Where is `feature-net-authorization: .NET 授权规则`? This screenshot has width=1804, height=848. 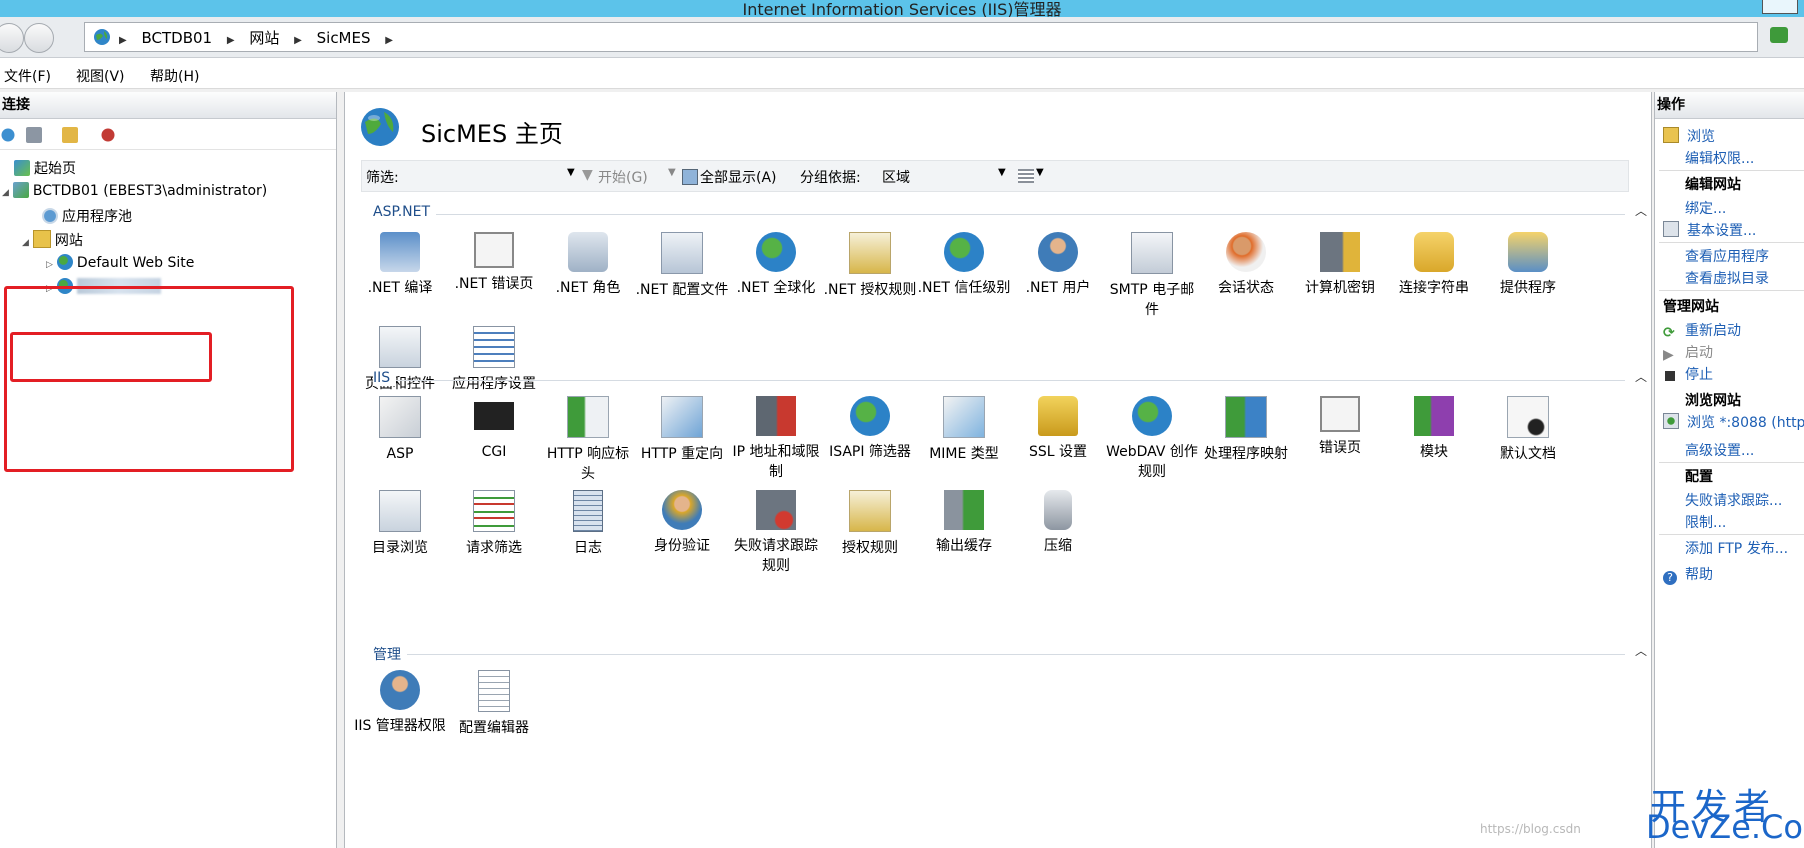 feature-net-authorization: .NET 授权规则 is located at coordinates (870, 266).